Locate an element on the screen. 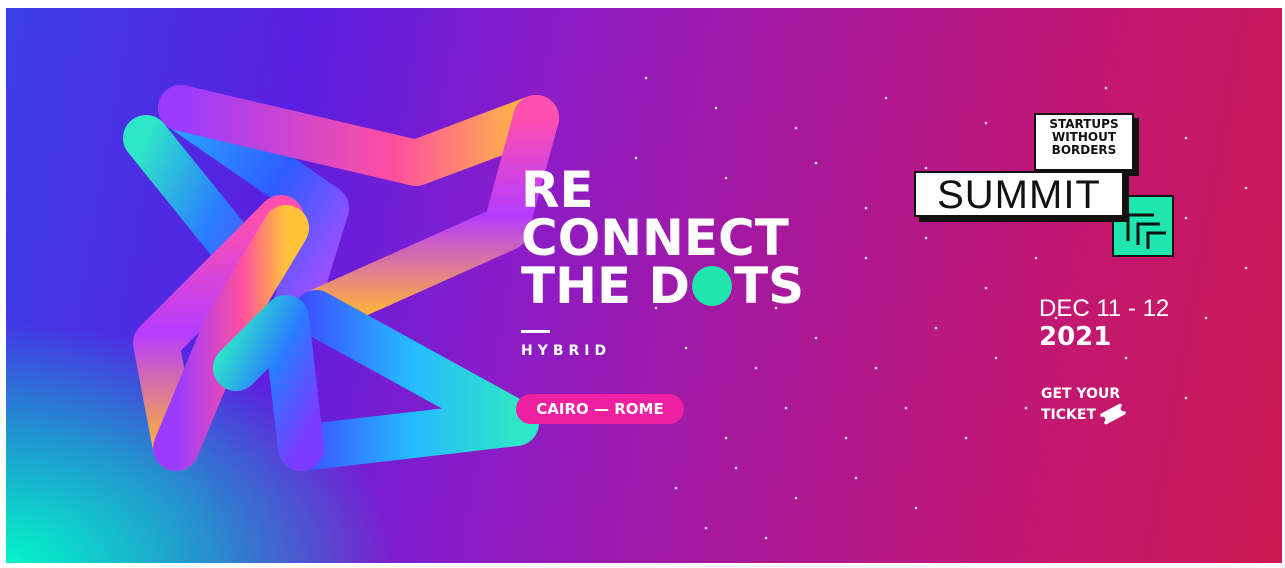 Image resolution: width=1285 pixels, height=568 pixels. summit-logo: STARTUPS WITHOUT BORDERS SUMMIT is located at coordinates (1044, 185).